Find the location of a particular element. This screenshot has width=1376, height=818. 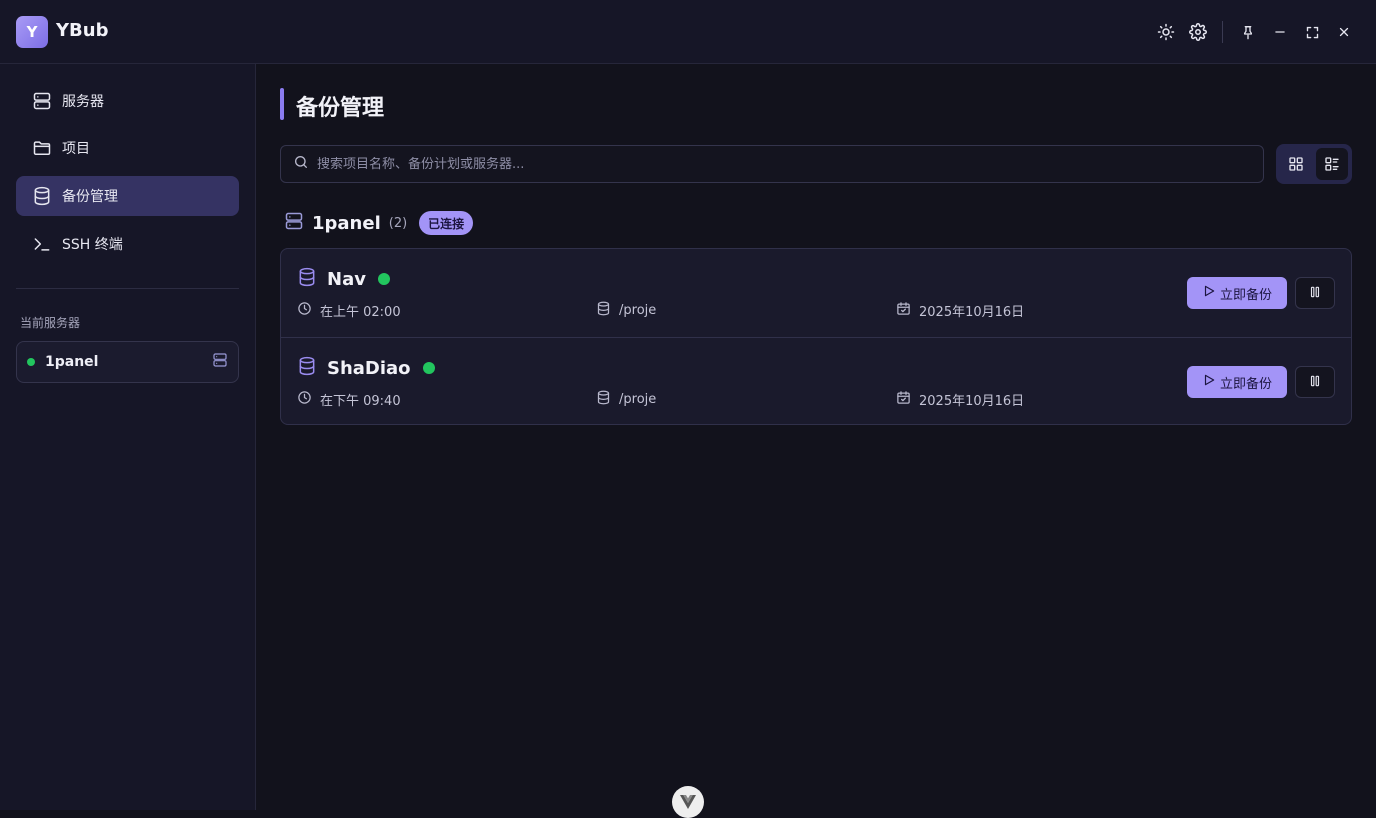

pin-icon is located at coordinates (1248, 32).